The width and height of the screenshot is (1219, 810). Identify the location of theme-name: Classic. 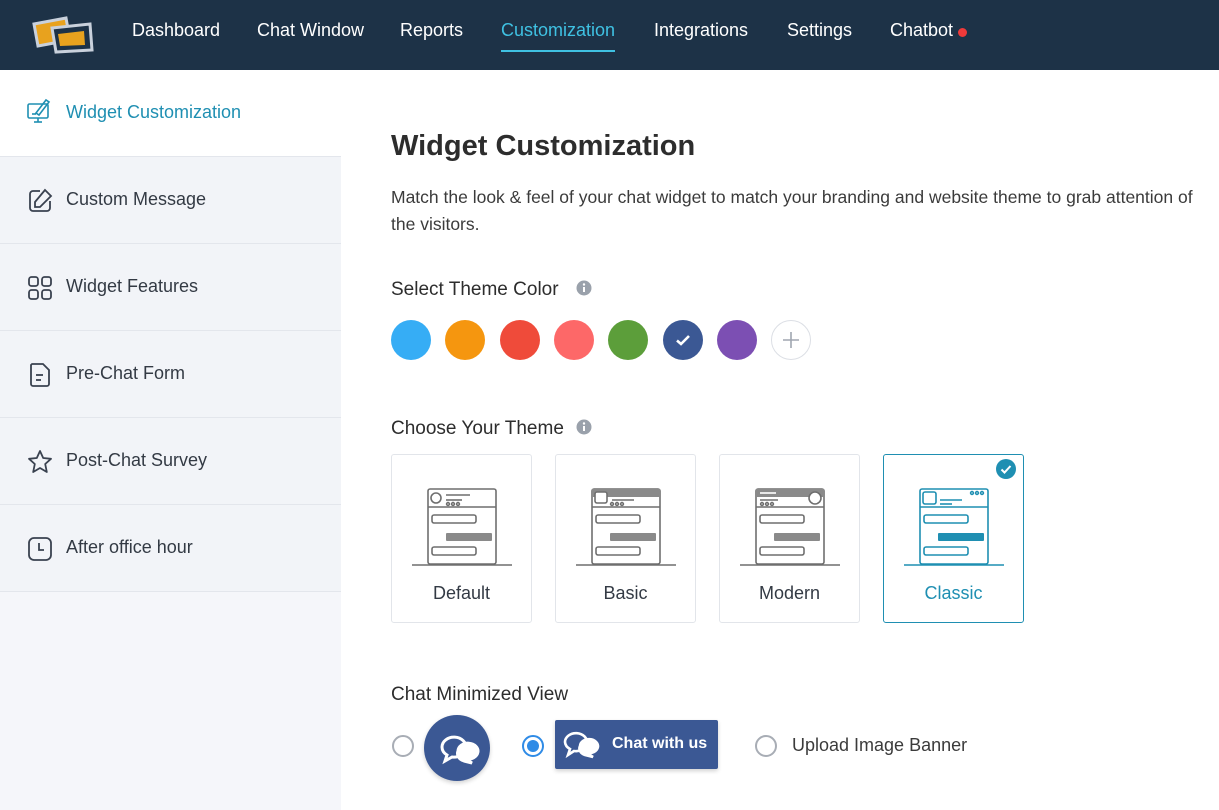
(953, 593).